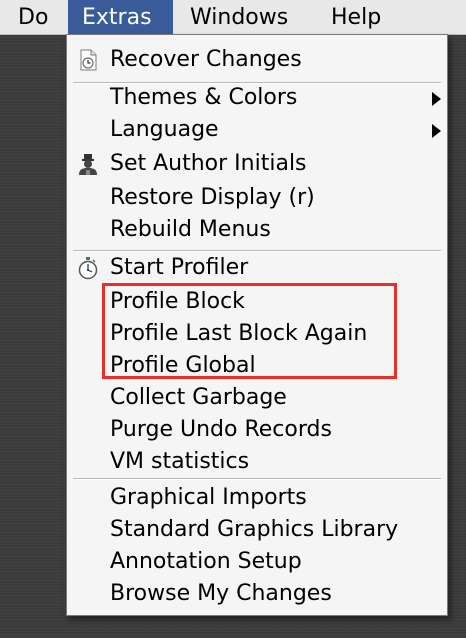  What do you see at coordinates (180, 461) in the screenshot?
I see `menu-item-label: VM statistics` at bounding box center [180, 461].